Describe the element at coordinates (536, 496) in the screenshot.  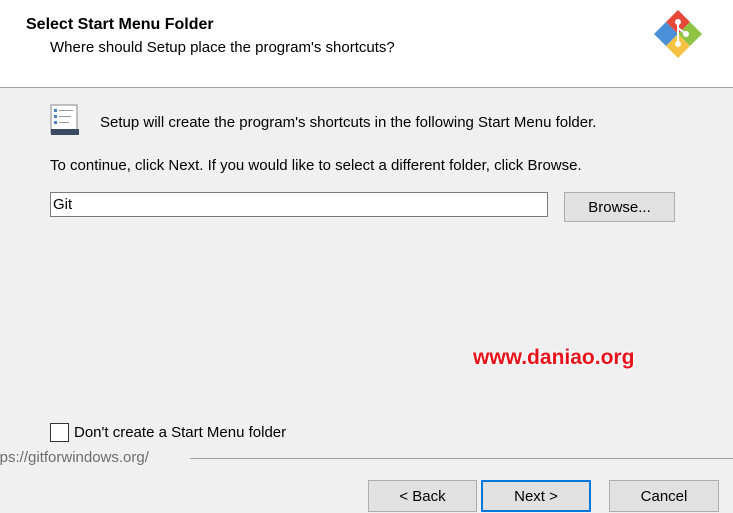
I see `next-button: Next >` at that location.